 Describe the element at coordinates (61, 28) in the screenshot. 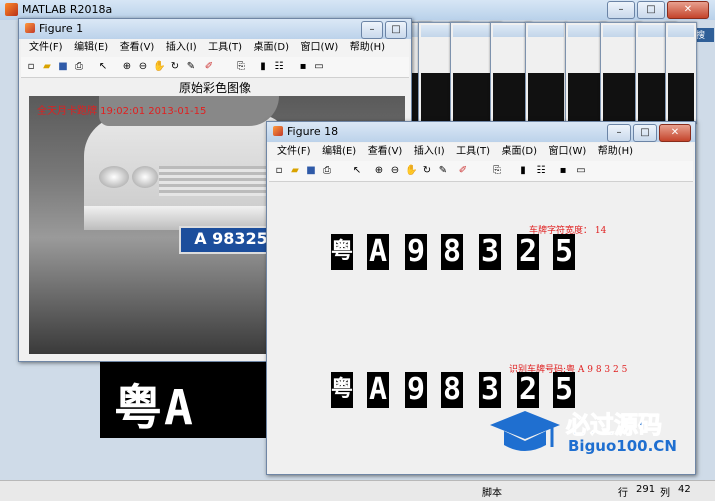

I see `figure-1-title: Figure 1` at that location.